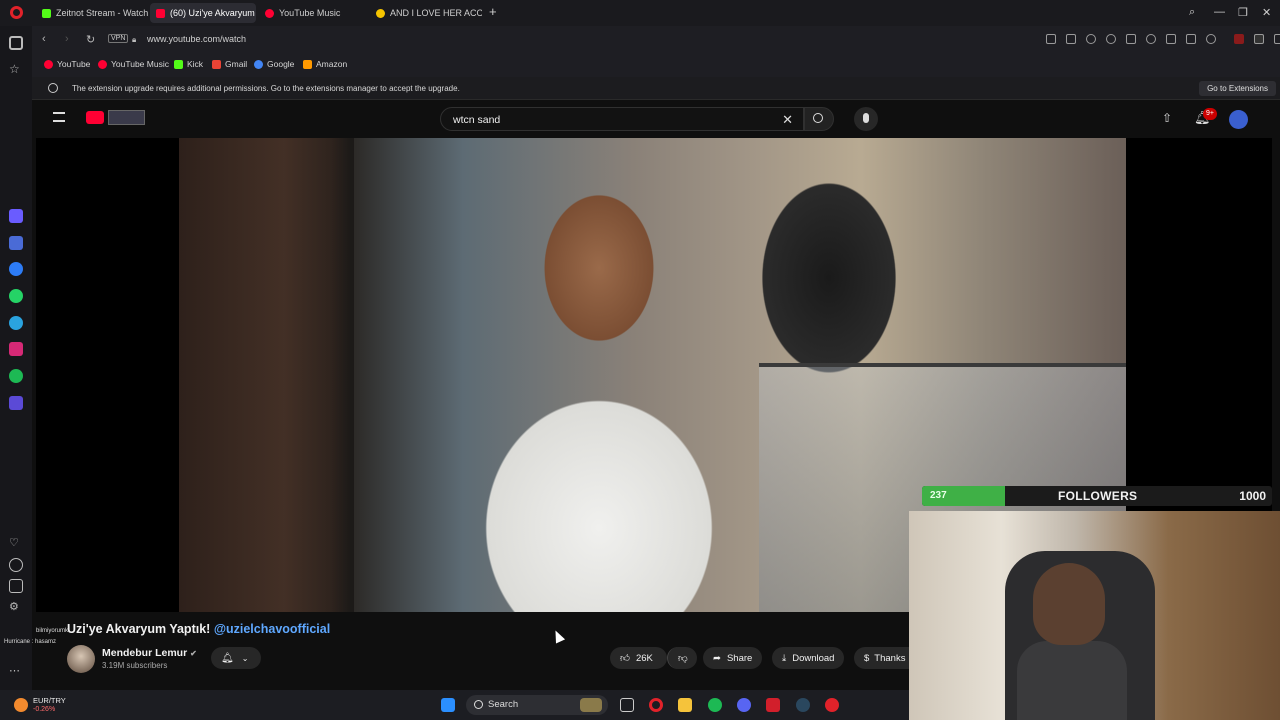 Image resolution: width=1280 pixels, height=720 pixels. Describe the element at coordinates (1238, 119) in the screenshot. I see `avatar` at that location.